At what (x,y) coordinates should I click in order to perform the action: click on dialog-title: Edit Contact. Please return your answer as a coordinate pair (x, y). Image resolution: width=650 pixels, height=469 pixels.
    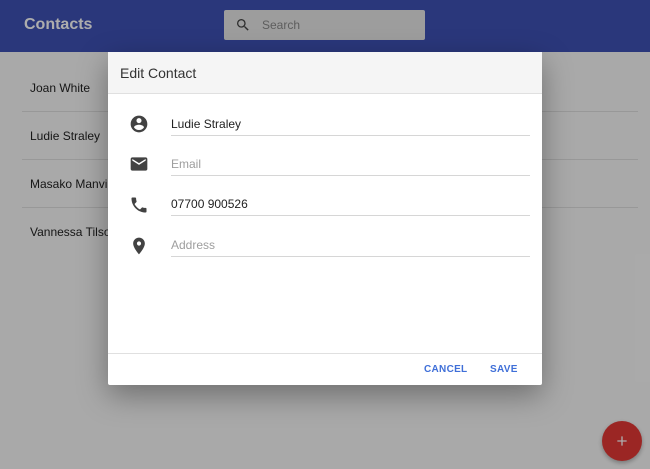
    Looking at the image, I should click on (158, 73).